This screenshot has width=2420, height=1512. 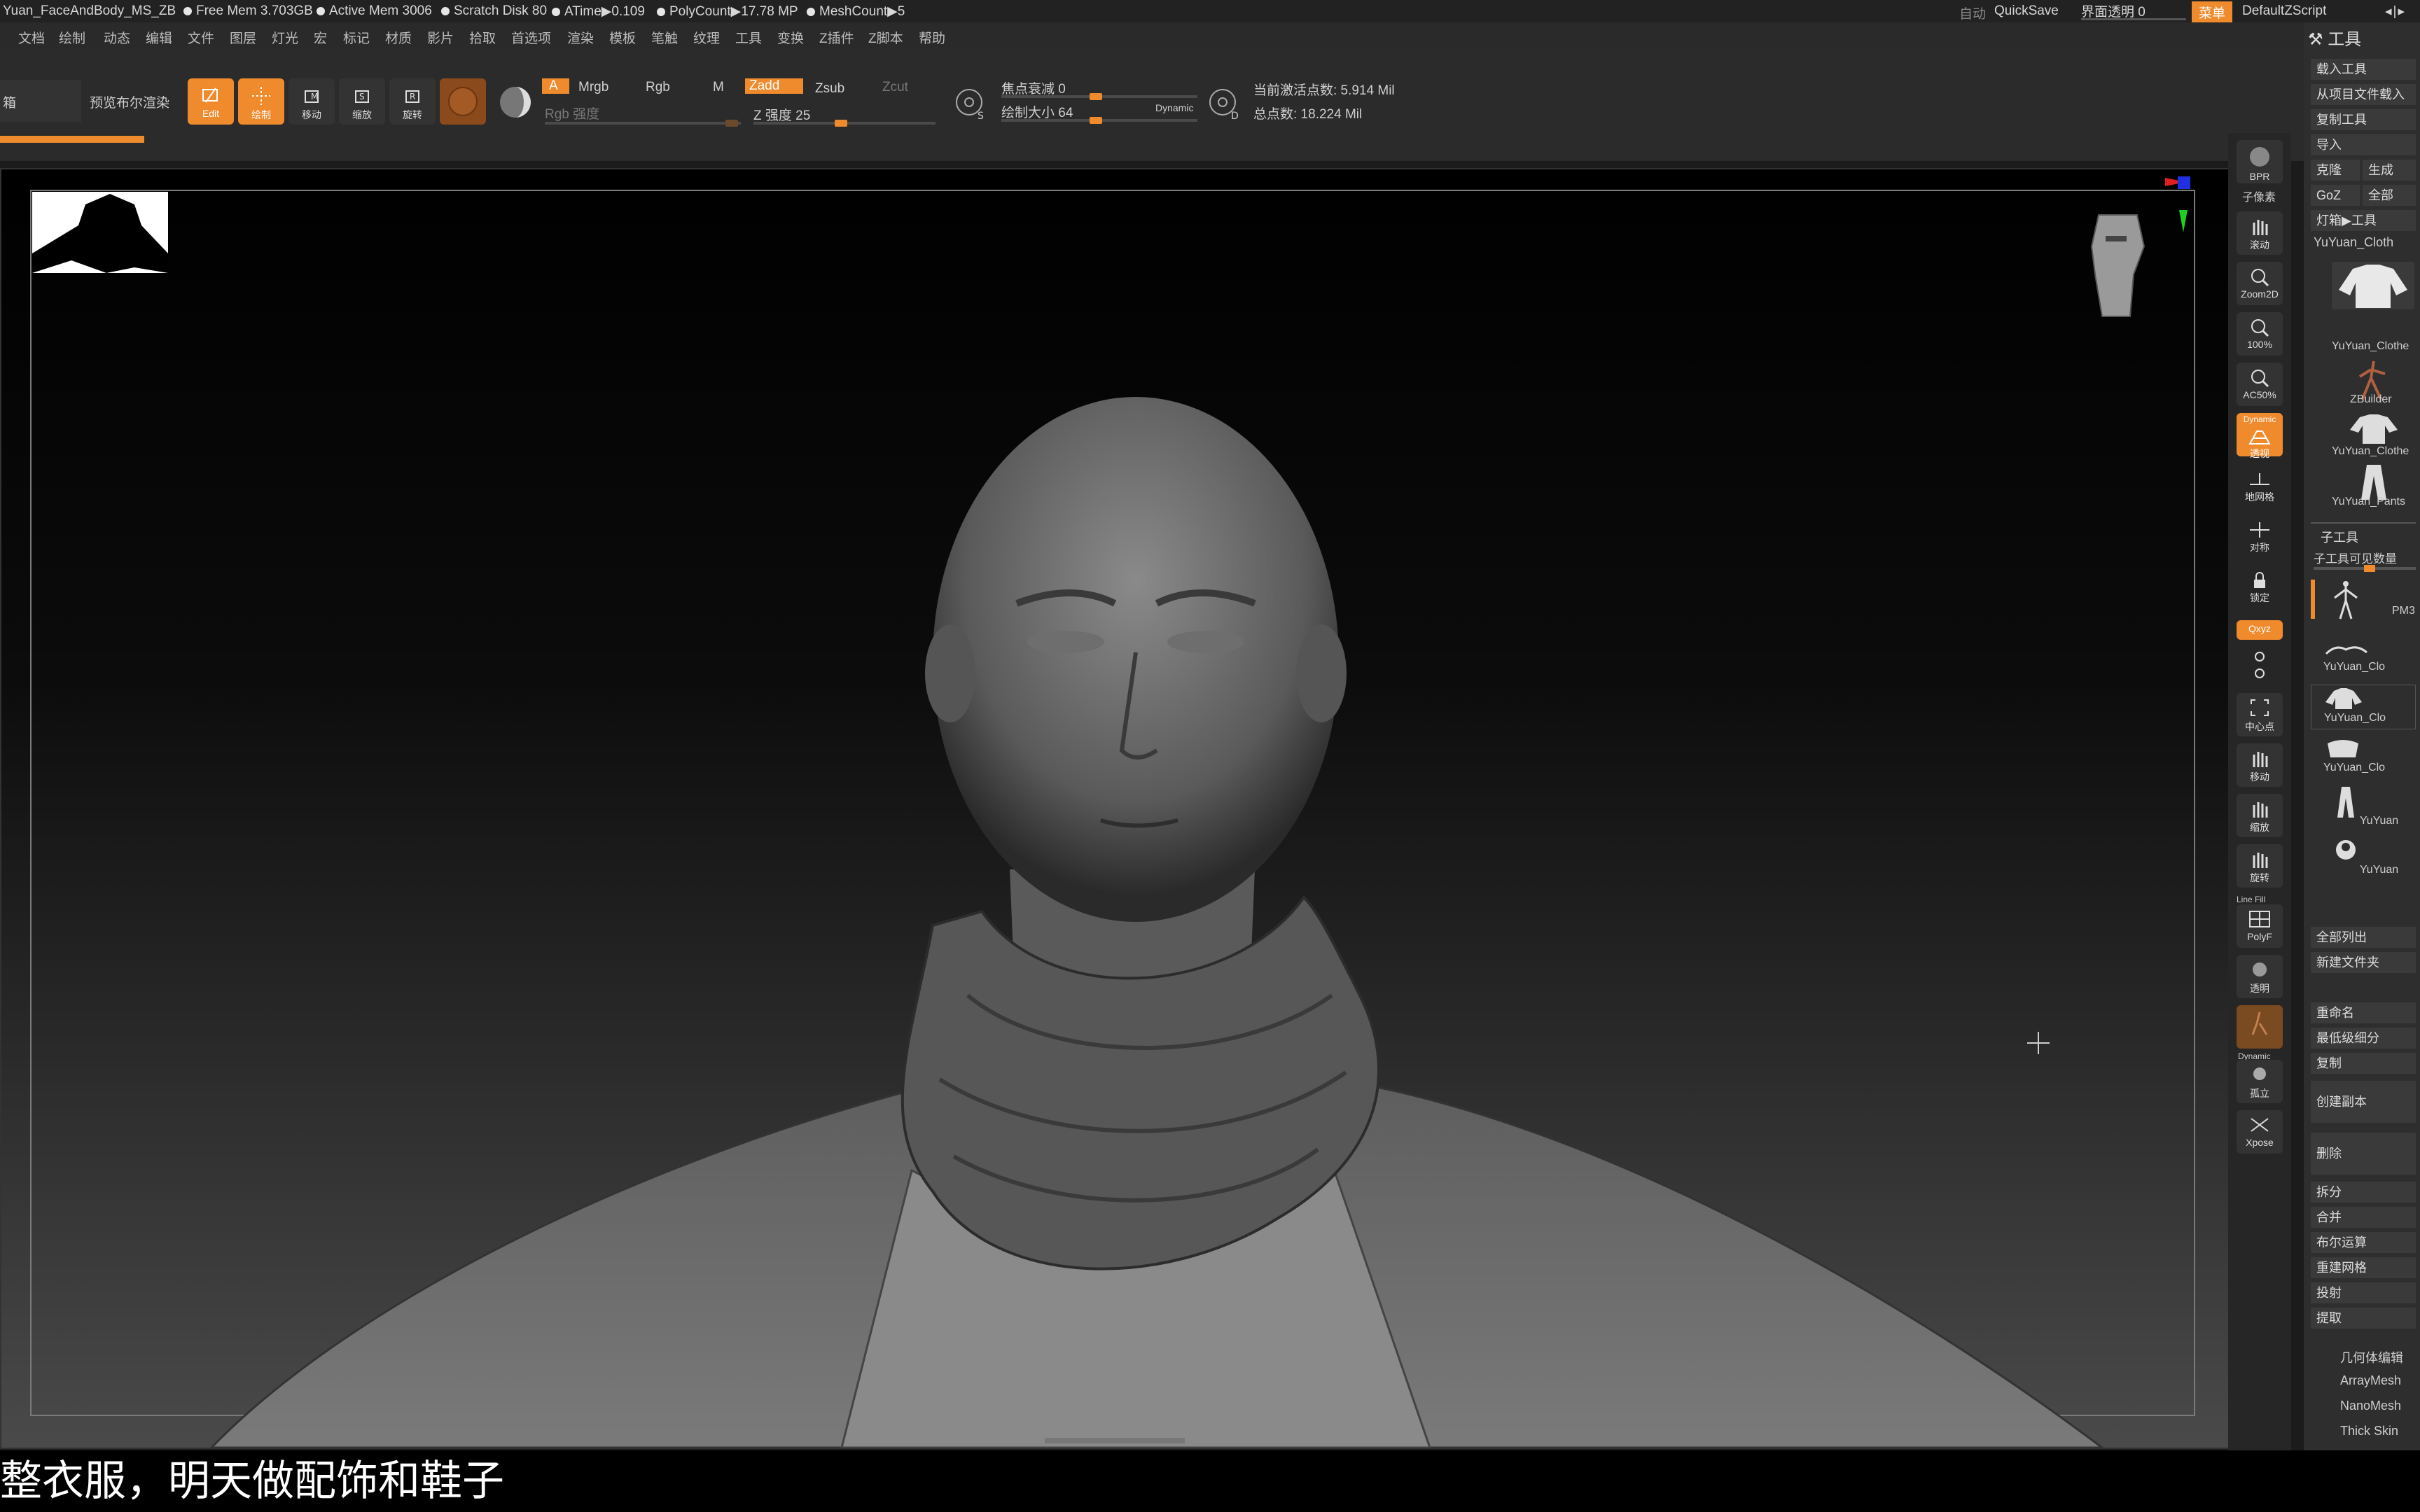 What do you see at coordinates (2260, 976) in the screenshot?
I see `transparency-button: 透明` at bounding box center [2260, 976].